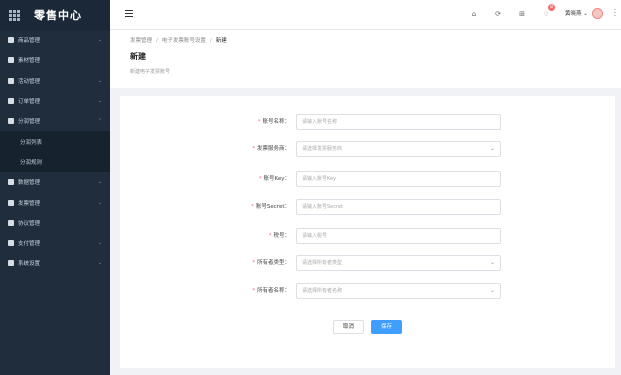 The image size is (621, 375). I want to click on field-label-text: 所有者类型：, so click(273, 263).